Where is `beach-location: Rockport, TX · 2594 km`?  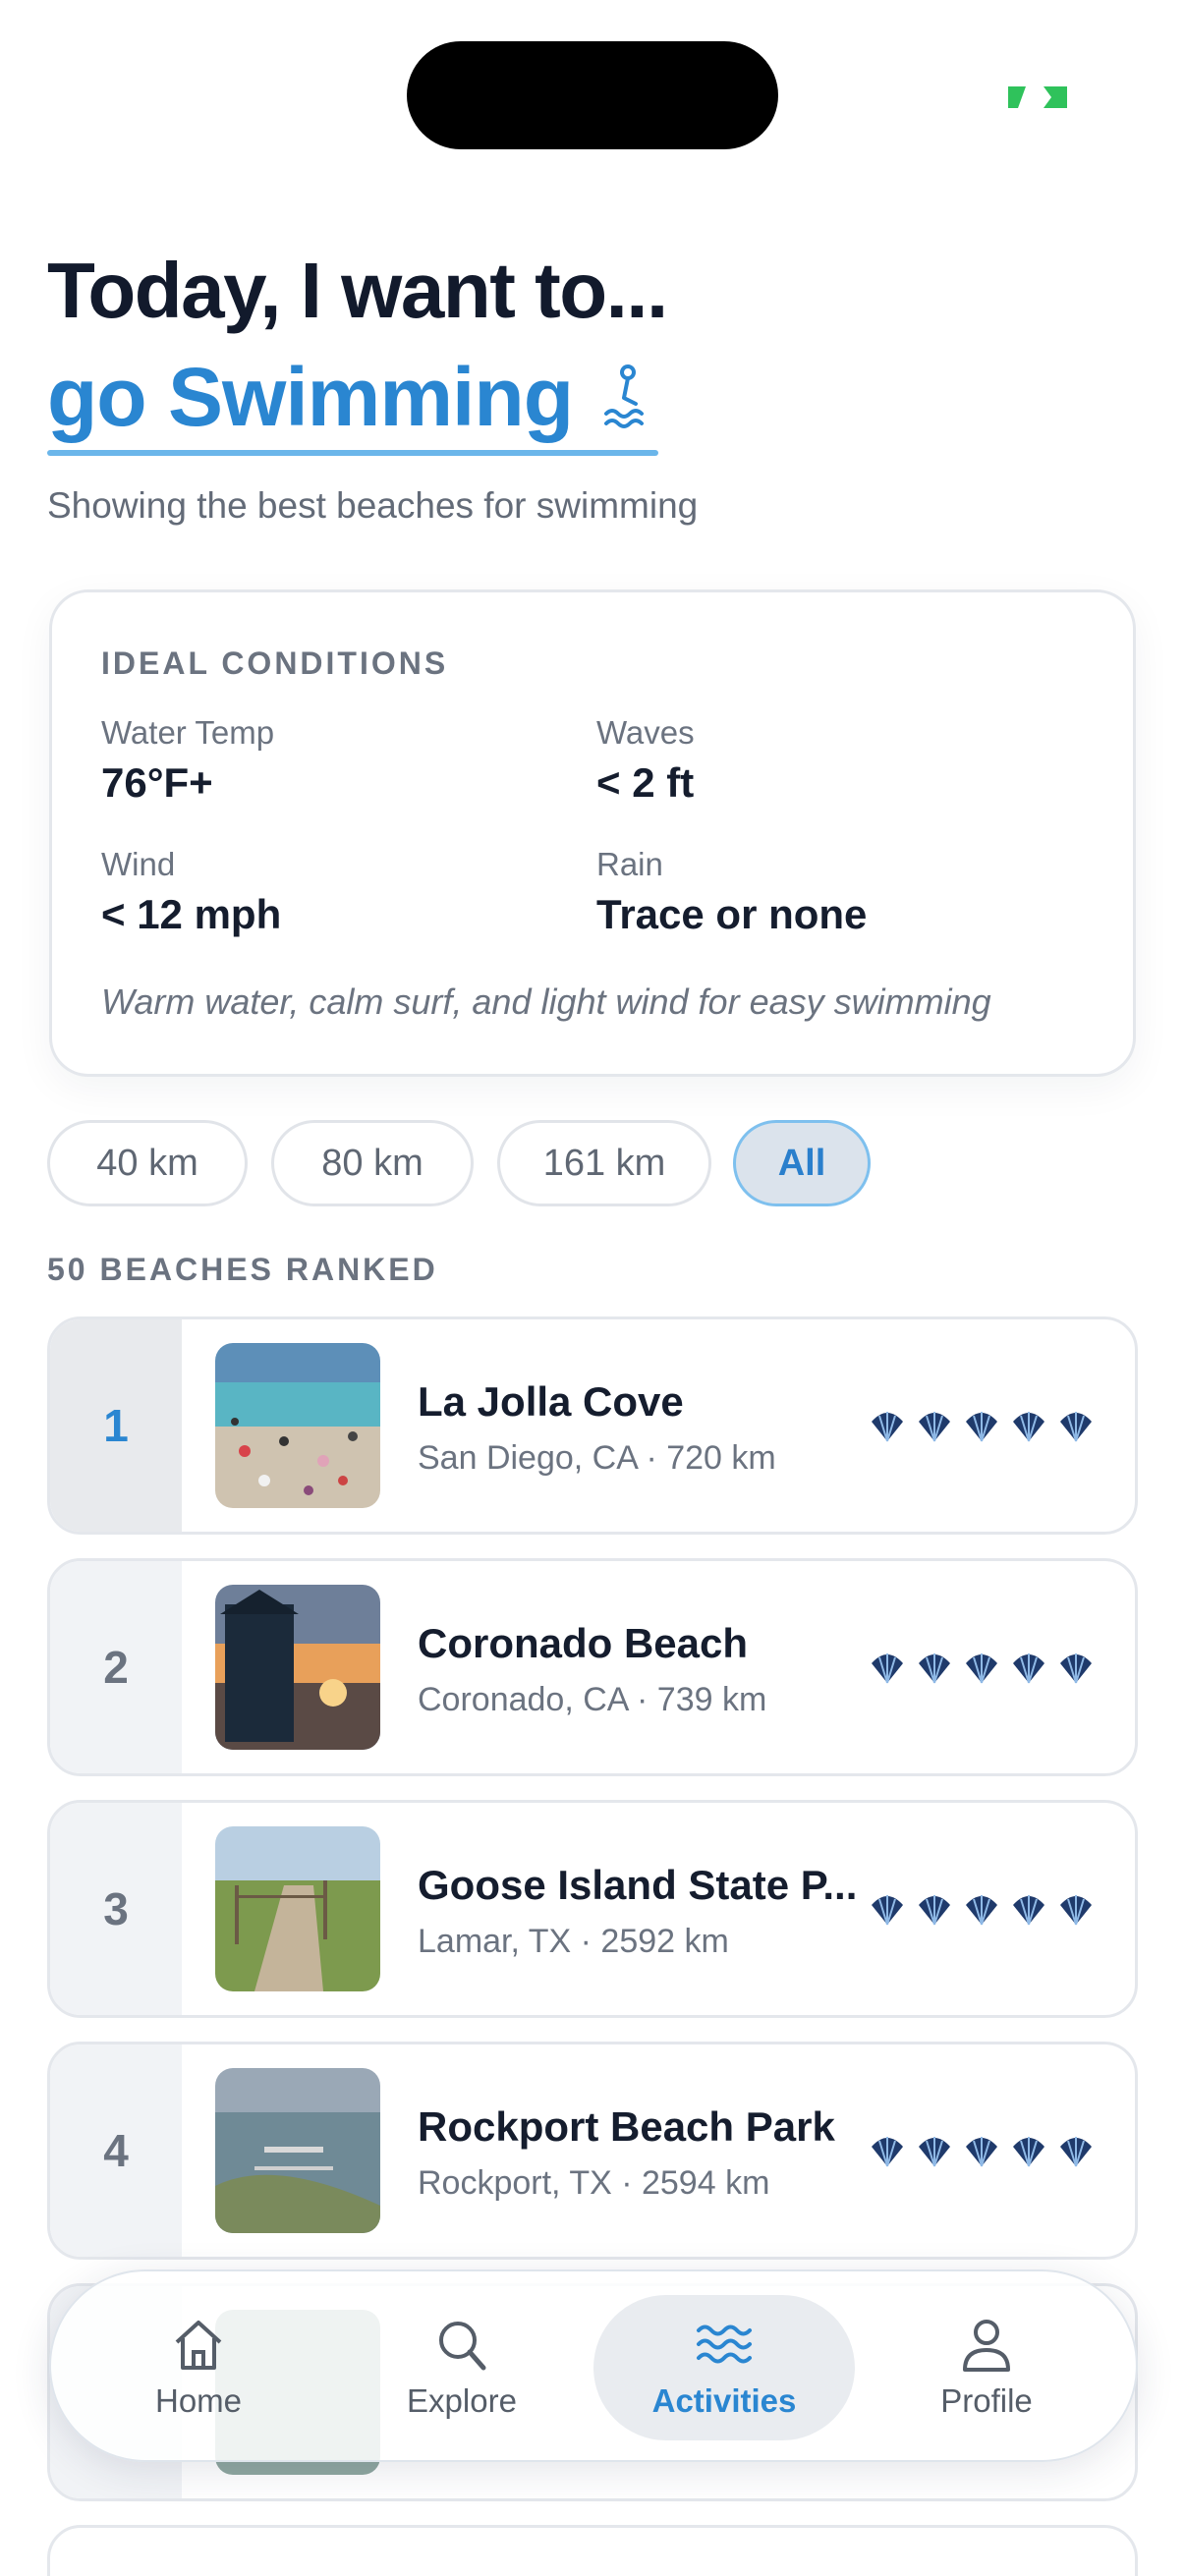
beach-location: Rockport, TX · 2594 km is located at coordinates (594, 2183).